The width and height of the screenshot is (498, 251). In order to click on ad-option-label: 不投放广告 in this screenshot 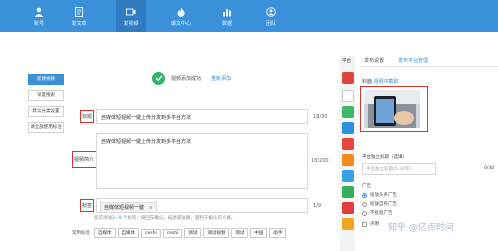, I will do `click(381, 213)`.